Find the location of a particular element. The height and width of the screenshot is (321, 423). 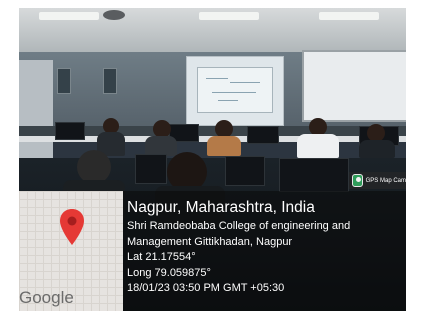

google-logo: Google is located at coordinates (46, 297).